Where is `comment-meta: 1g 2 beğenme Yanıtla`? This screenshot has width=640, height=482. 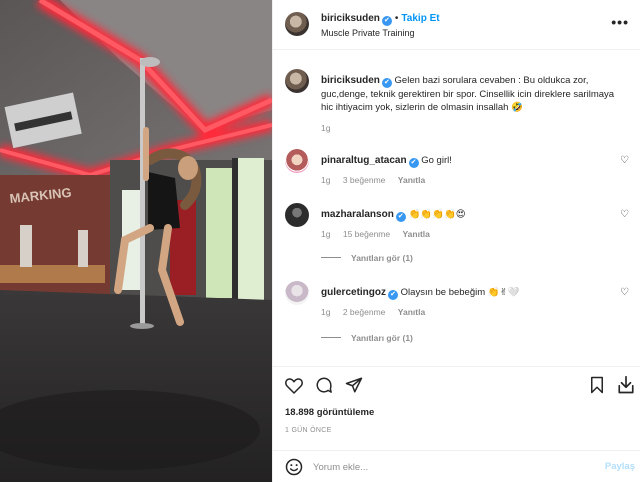 comment-meta: 1g 2 beğenme Yanıtla is located at coordinates (378, 312).